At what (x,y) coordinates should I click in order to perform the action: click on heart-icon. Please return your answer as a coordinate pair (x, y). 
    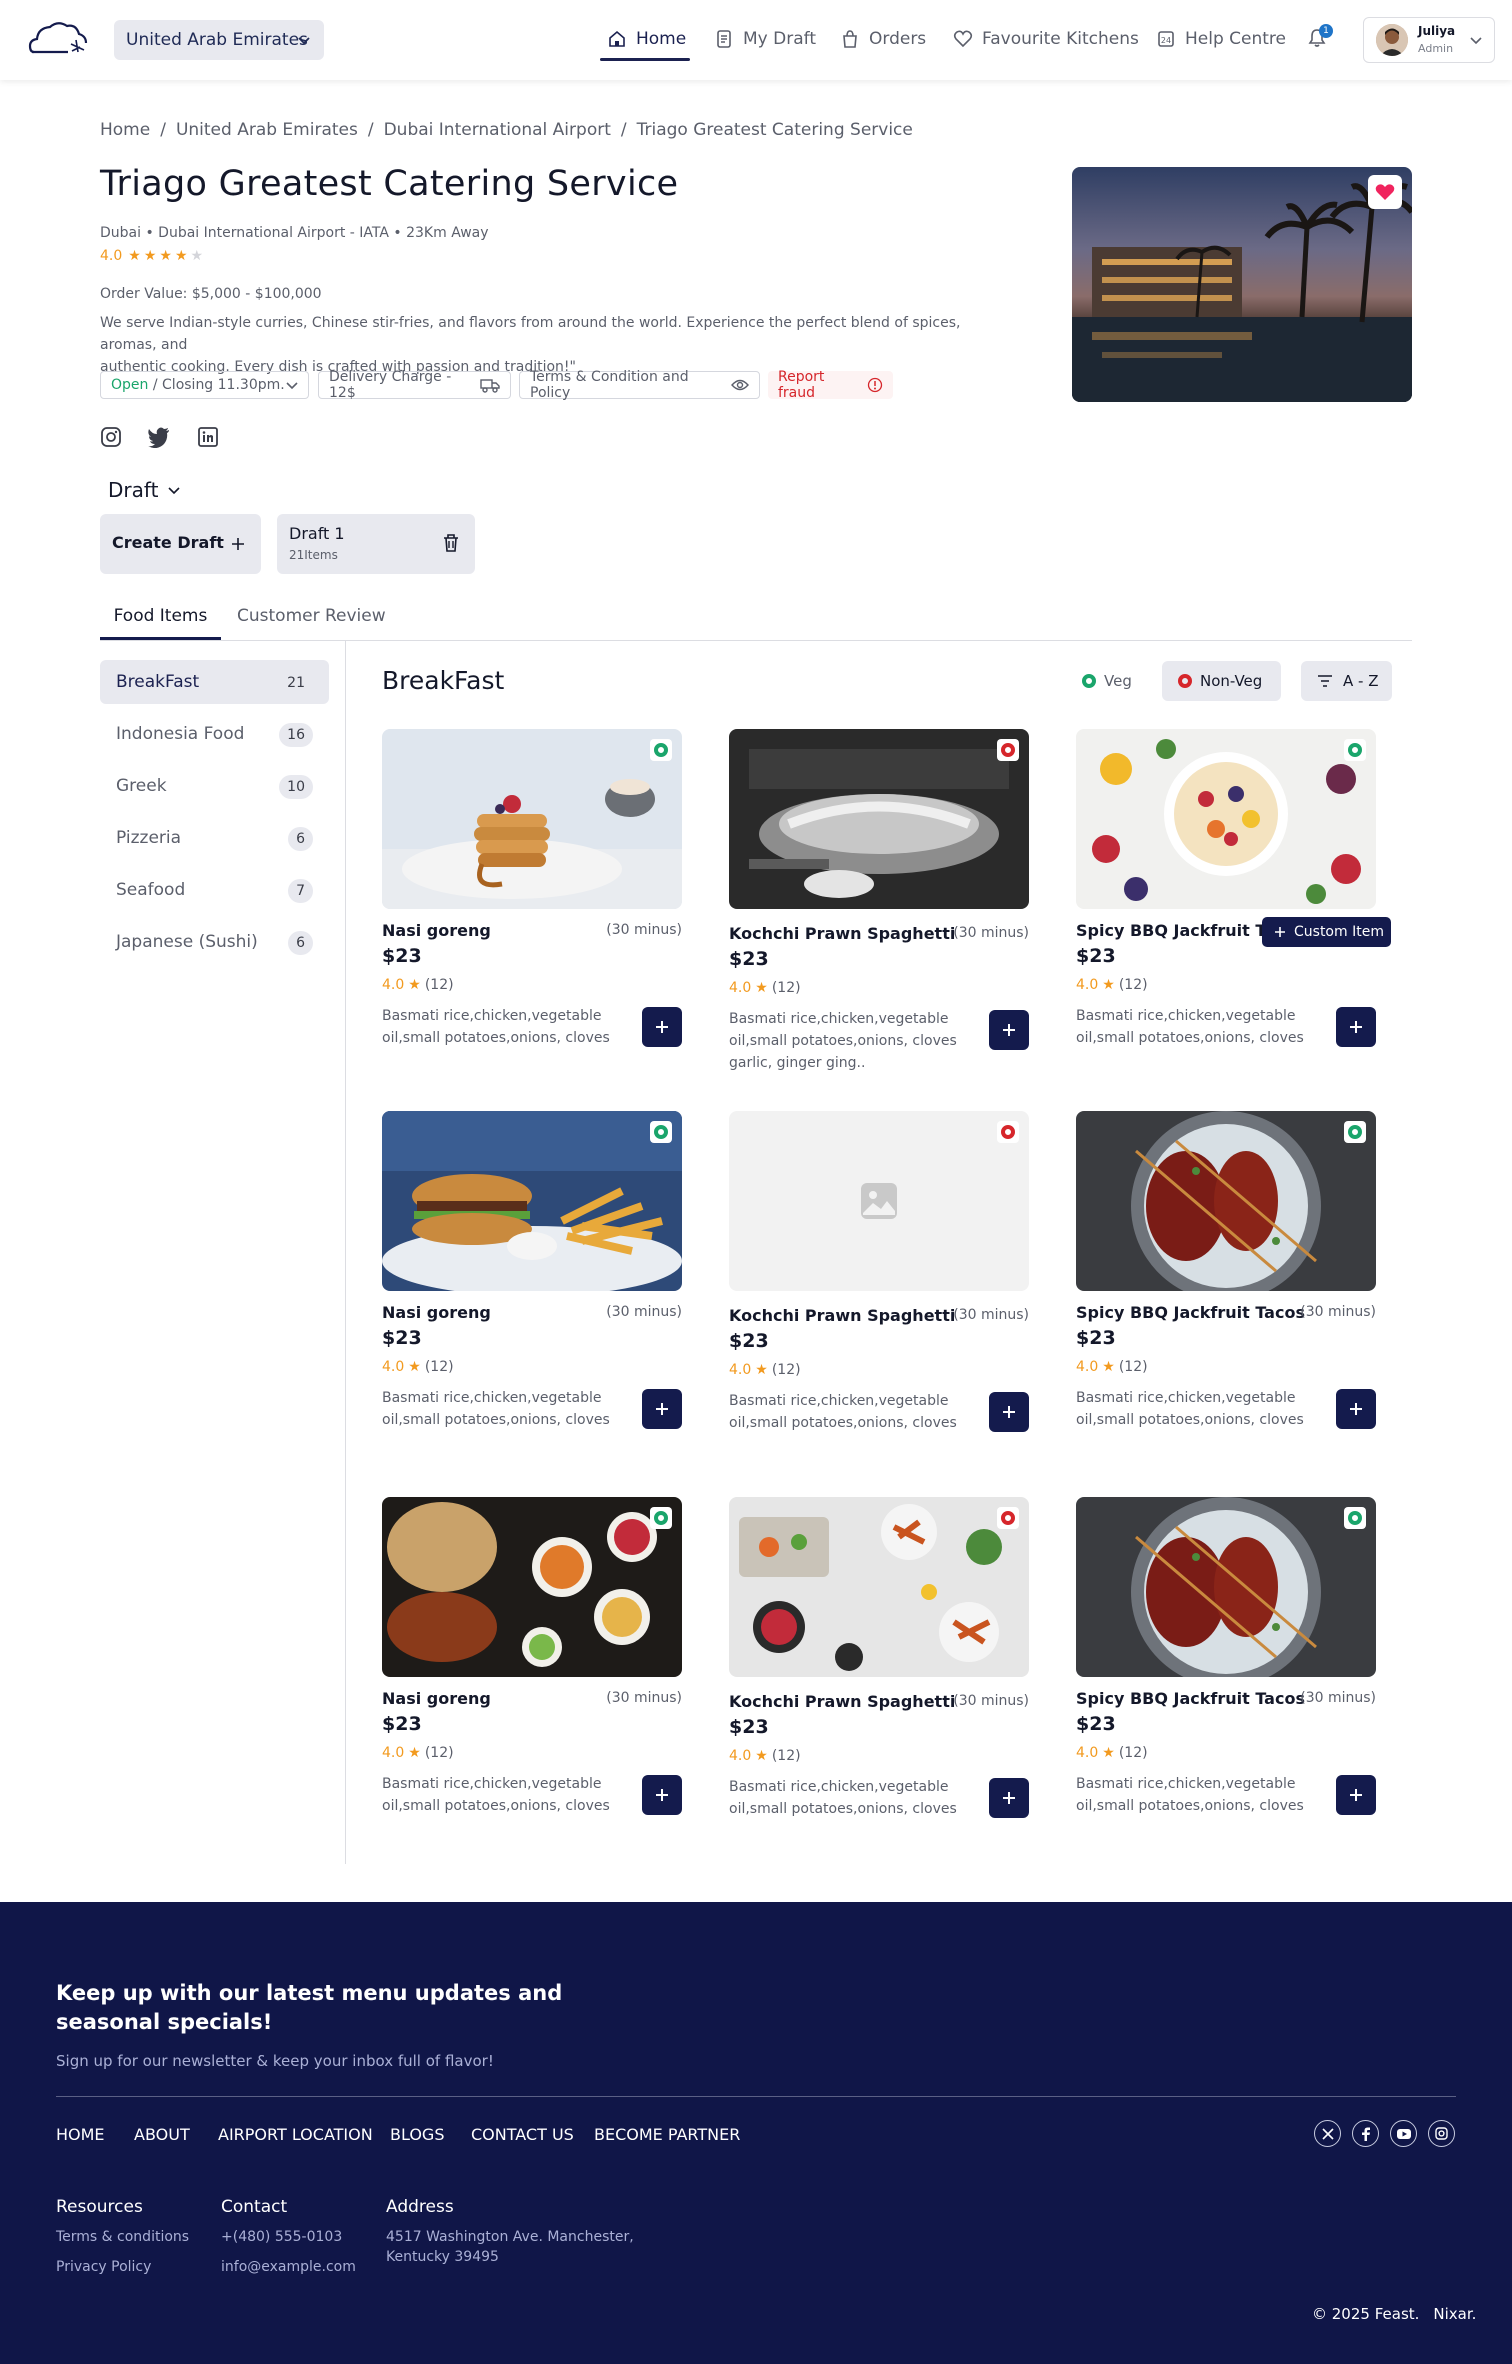
    Looking at the image, I should click on (967, 39).